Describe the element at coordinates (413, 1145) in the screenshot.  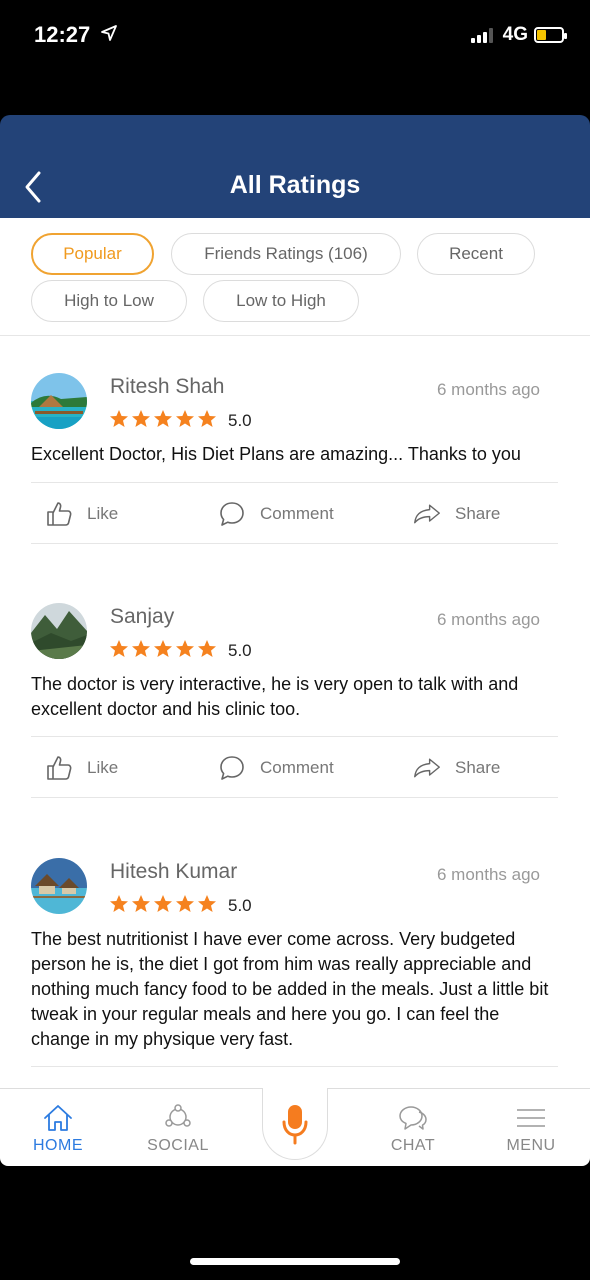
I see `nav-chat-label: CHAT` at that location.